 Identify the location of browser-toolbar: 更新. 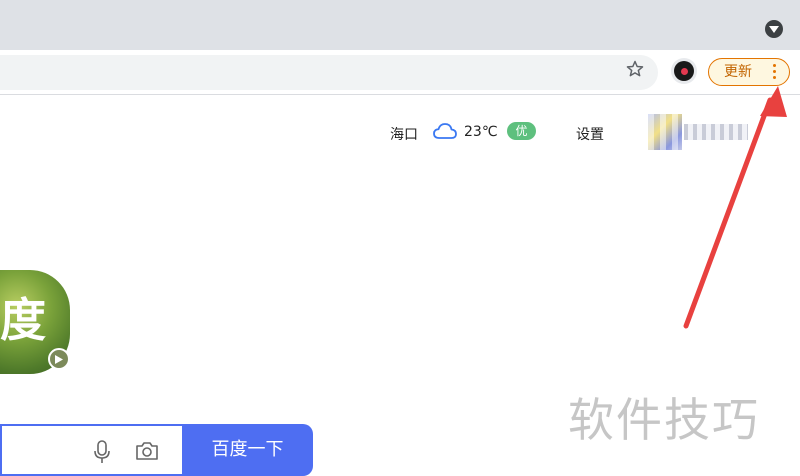
(400, 72).